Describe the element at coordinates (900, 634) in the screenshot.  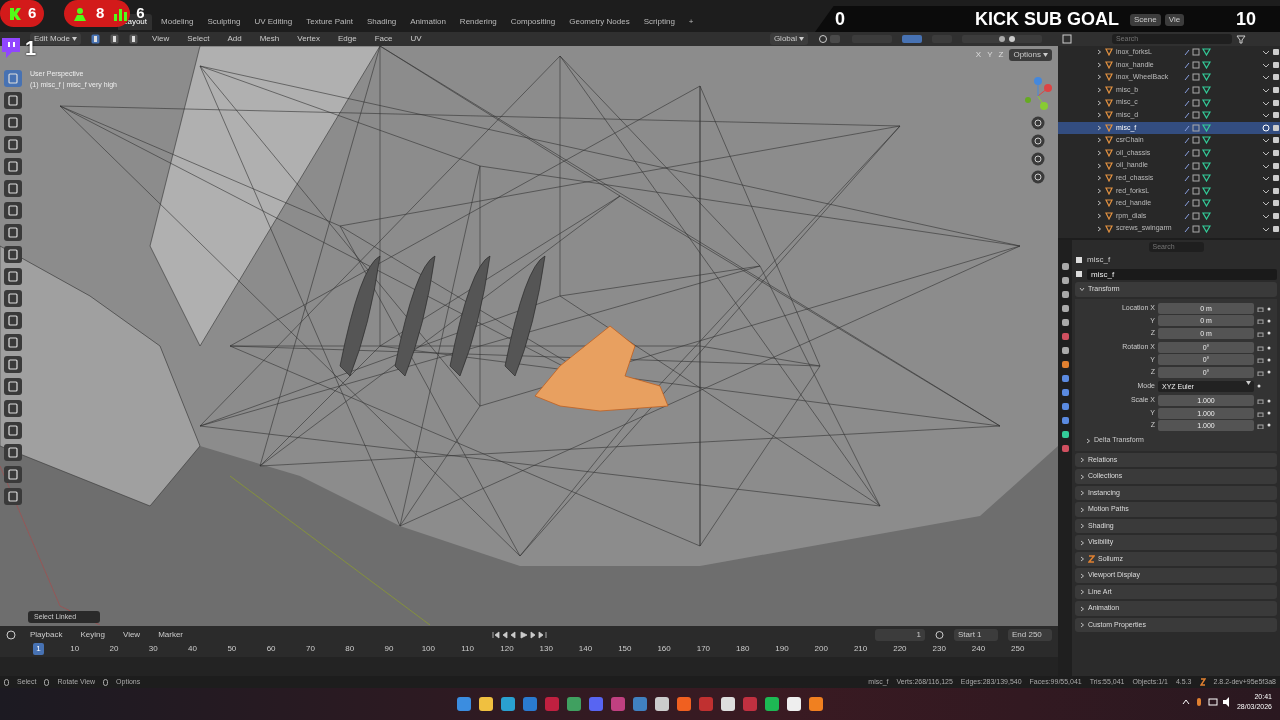
I see `current-frame-field: 1` at that location.